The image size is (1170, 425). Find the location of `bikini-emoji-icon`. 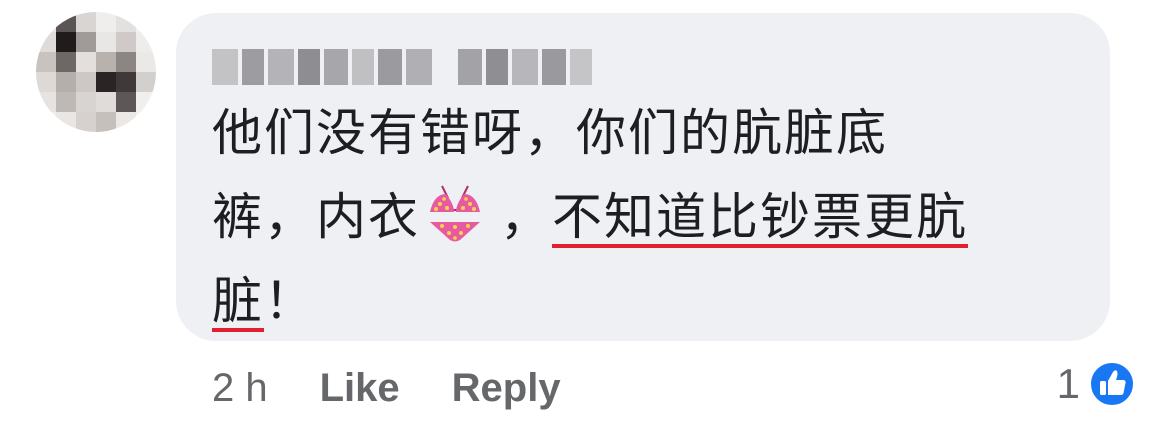

bikini-emoji-icon is located at coordinates (455, 213).